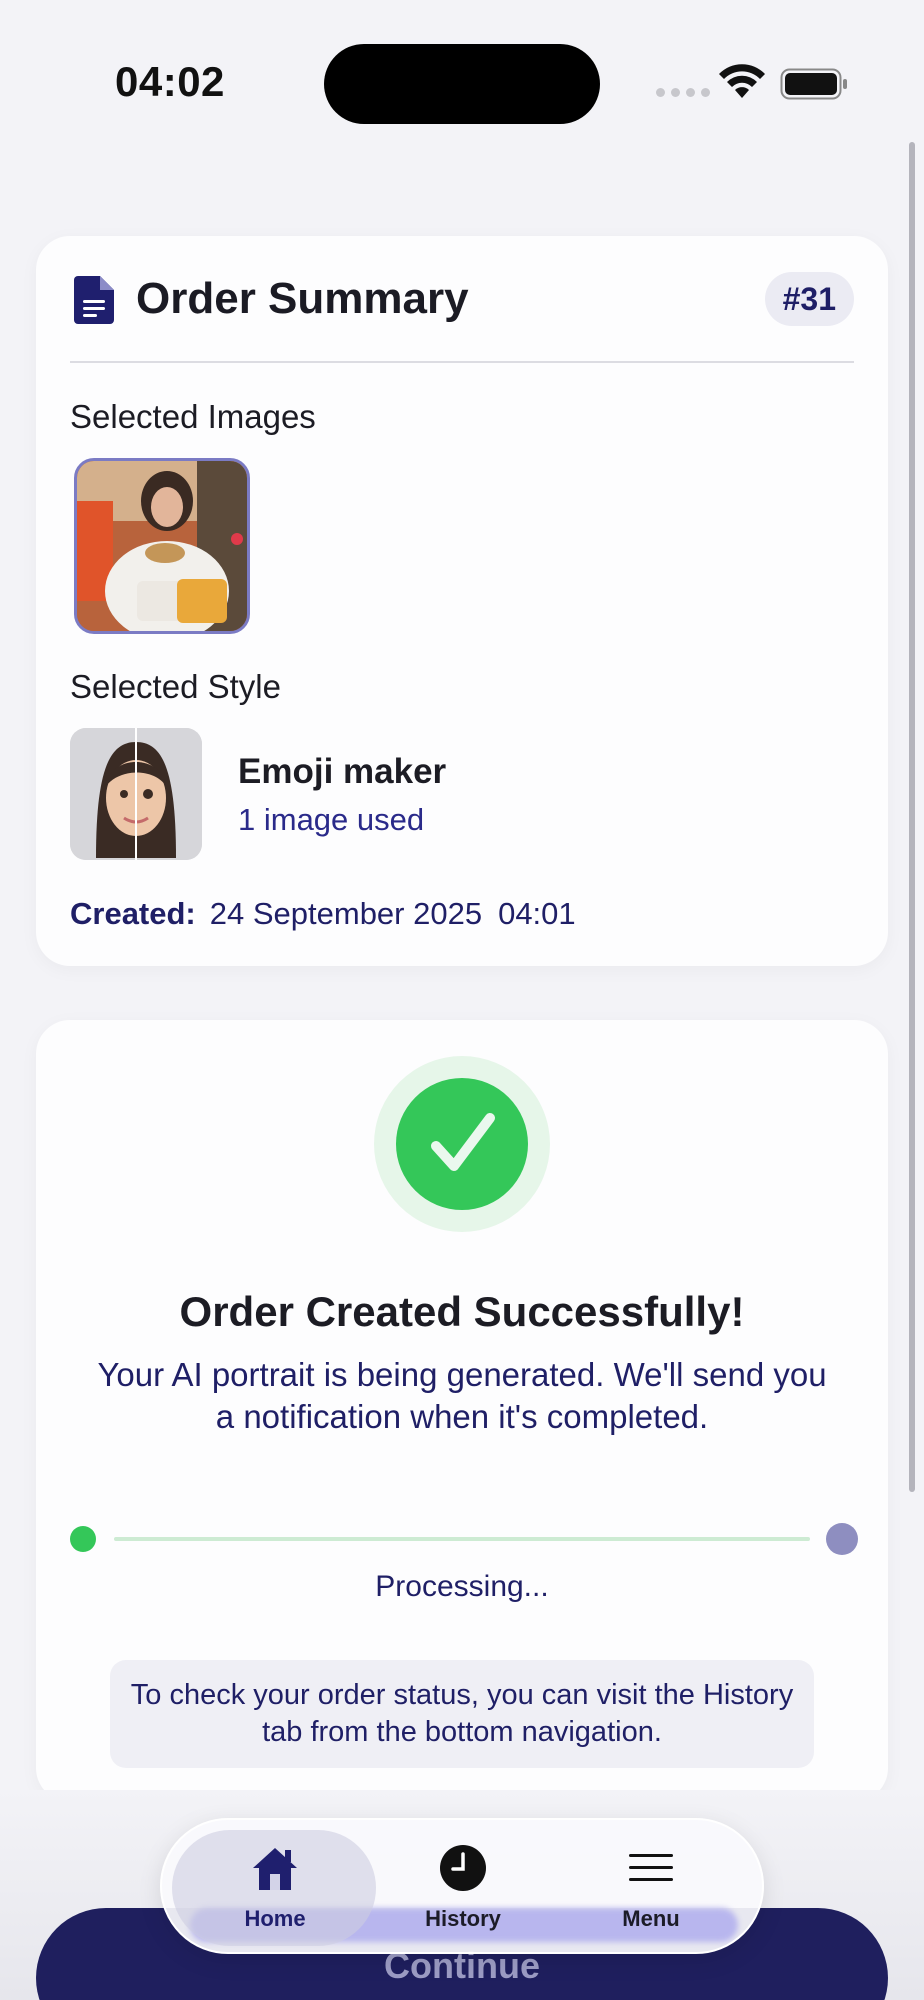  What do you see at coordinates (193, 416) in the screenshot?
I see `selected-images-label: Selected Images` at bounding box center [193, 416].